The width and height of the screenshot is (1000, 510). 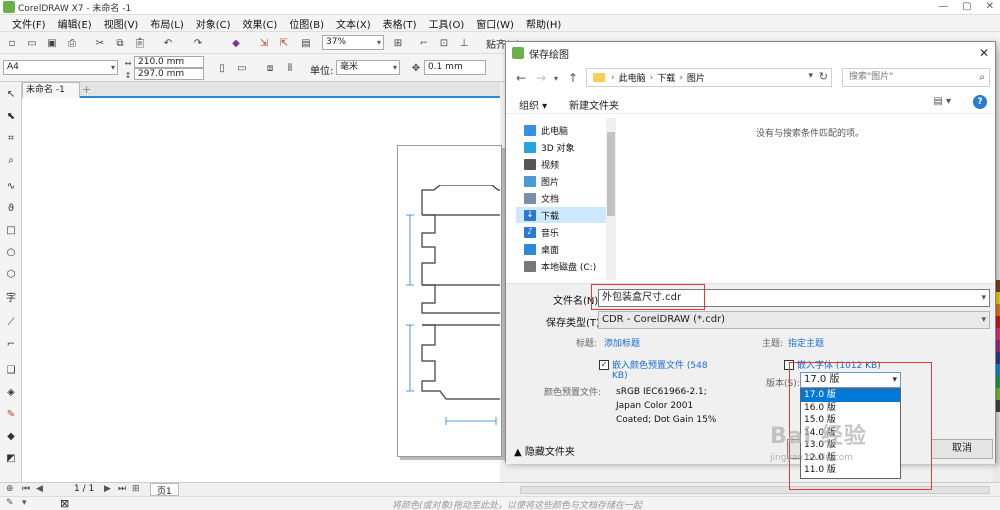 I want to click on nav-item-pictures: 图片, so click(x=566, y=181).